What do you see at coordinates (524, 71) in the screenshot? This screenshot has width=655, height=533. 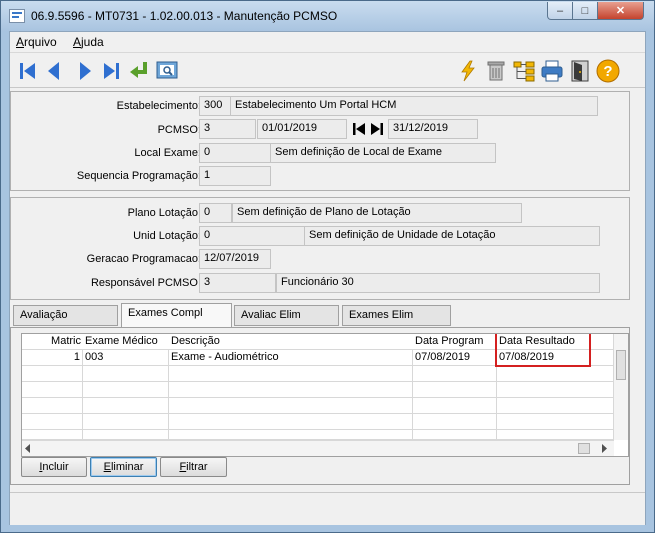 I see `tree-icon` at bounding box center [524, 71].